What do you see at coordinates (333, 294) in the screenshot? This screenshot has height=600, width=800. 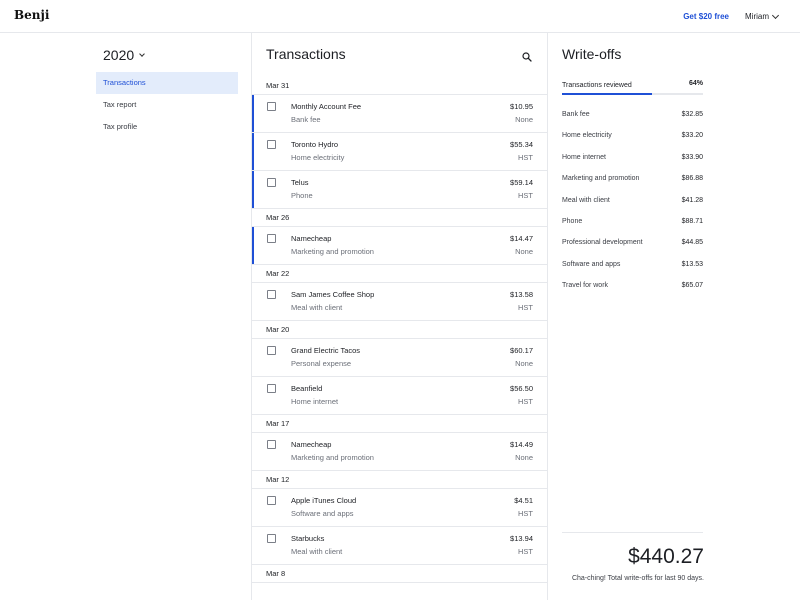 I see `transaction-name: Sam James Coffee Shop` at bounding box center [333, 294].